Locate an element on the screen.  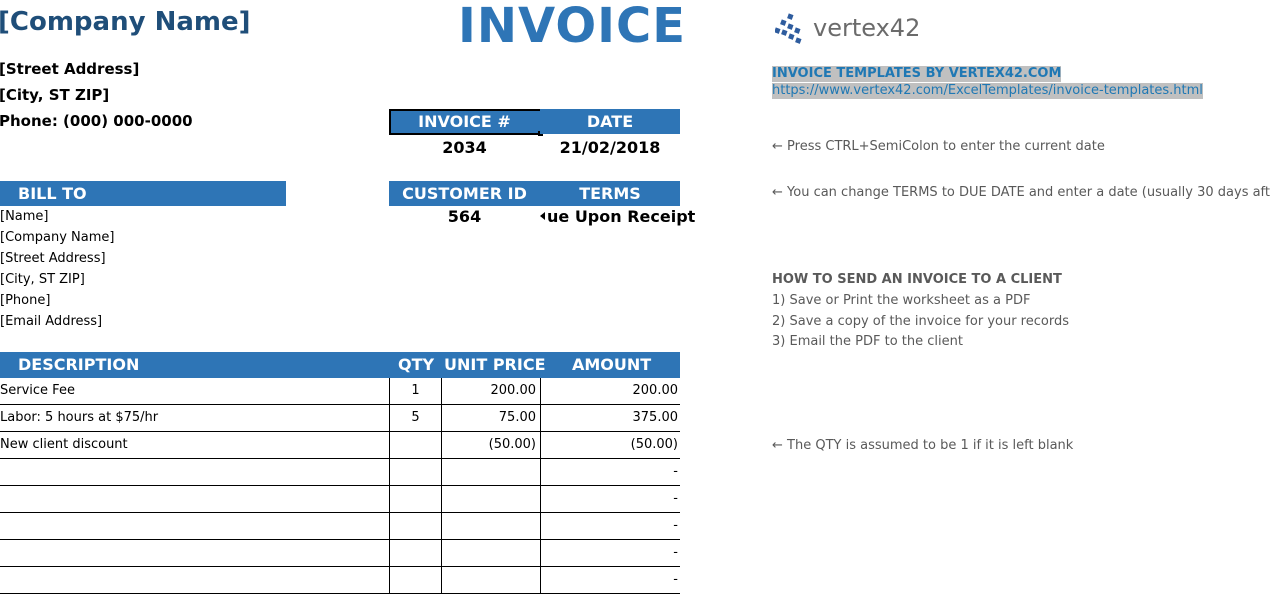
invoice-number-value: 2034 is located at coordinates (464, 147).